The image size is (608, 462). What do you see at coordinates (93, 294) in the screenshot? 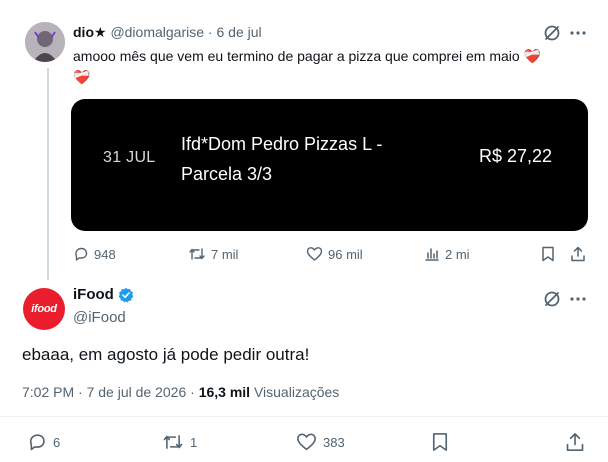
I see `author-name: iFood` at bounding box center [93, 294].